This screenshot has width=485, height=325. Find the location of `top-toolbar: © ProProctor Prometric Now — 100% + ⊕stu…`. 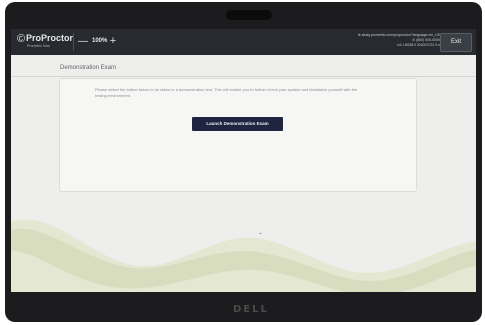

top-toolbar: © ProProctor Prometric Now — 100% + ⊕stu… is located at coordinates (243, 42).